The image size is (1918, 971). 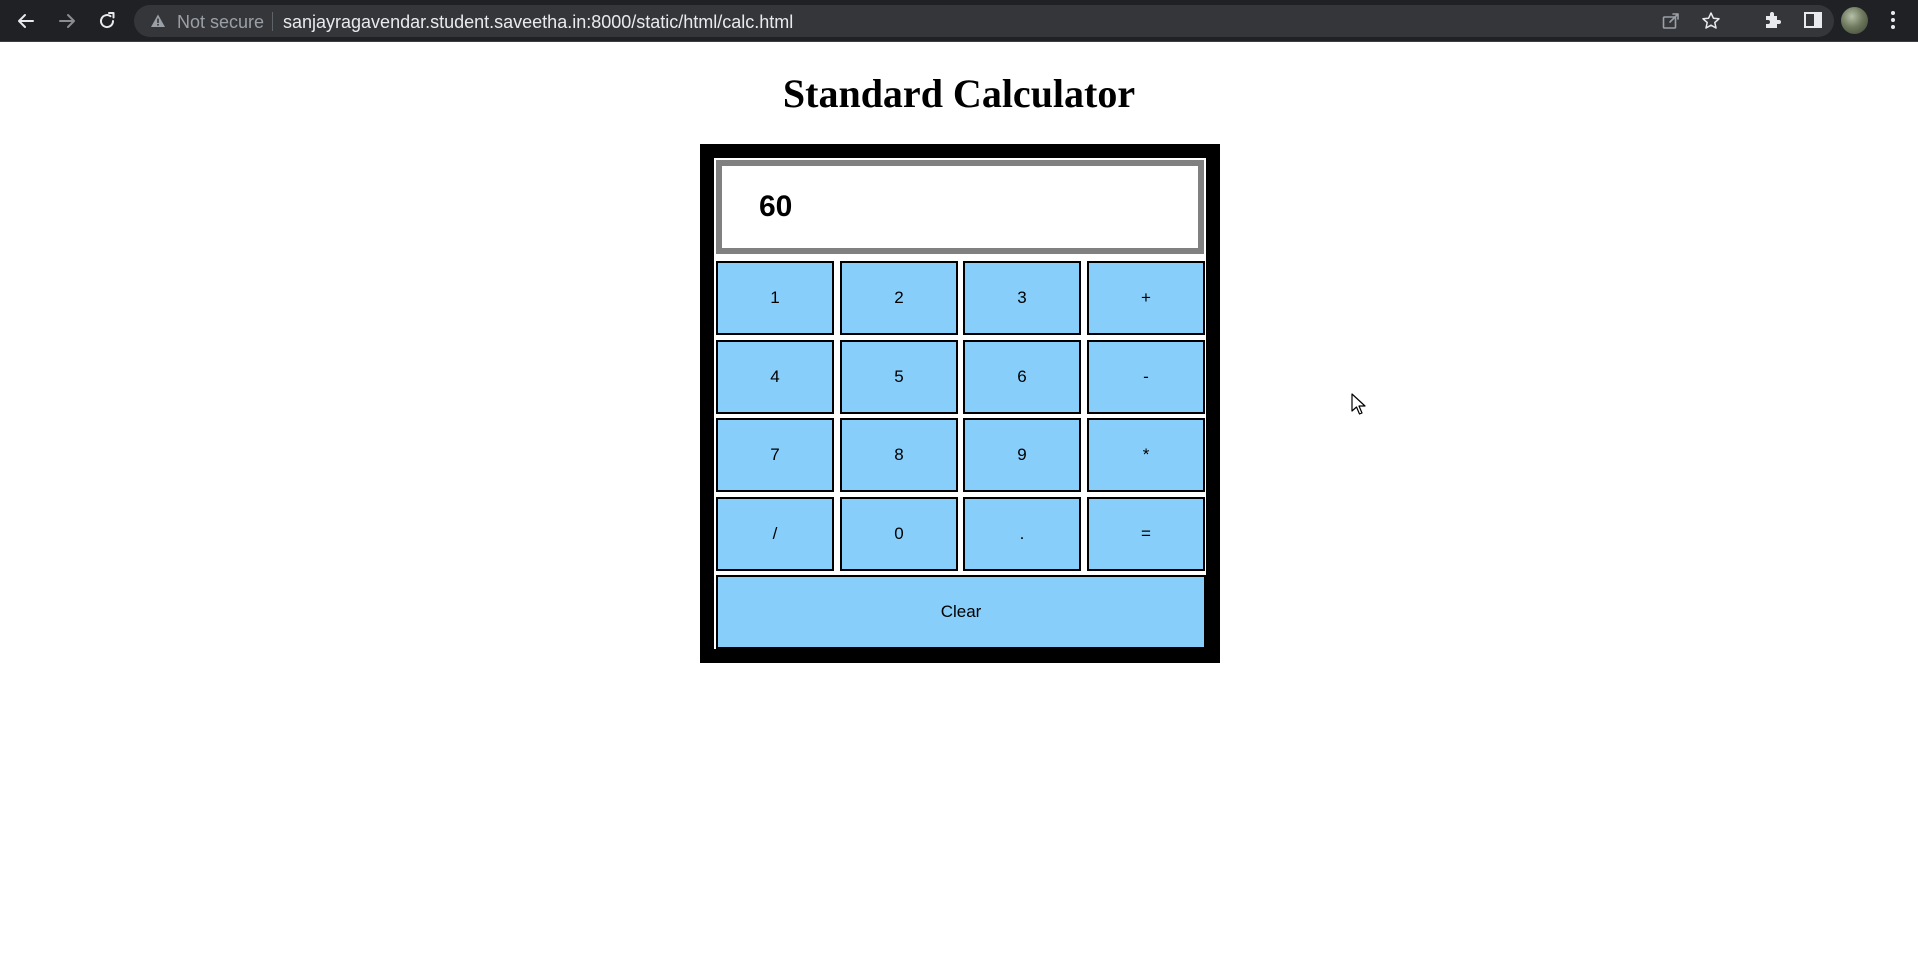 What do you see at coordinates (959, 93) in the screenshot?
I see `page-title: Standard Calculator` at bounding box center [959, 93].